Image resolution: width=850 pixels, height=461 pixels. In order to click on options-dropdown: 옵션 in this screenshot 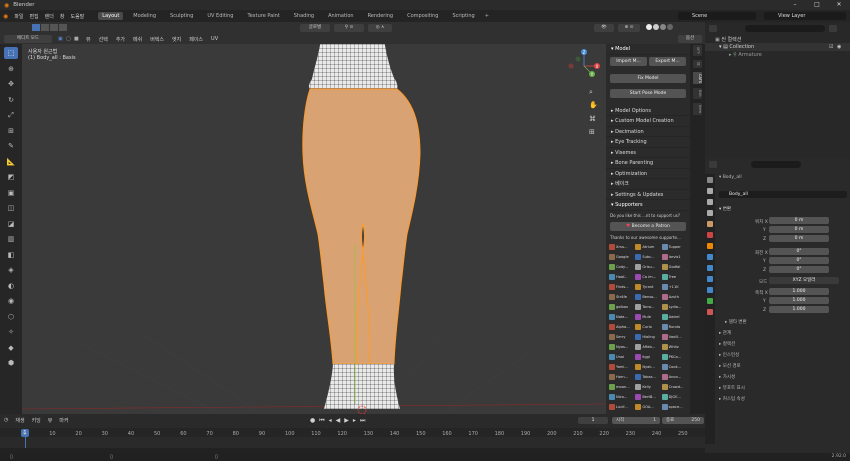, I will do `click(690, 39)`.